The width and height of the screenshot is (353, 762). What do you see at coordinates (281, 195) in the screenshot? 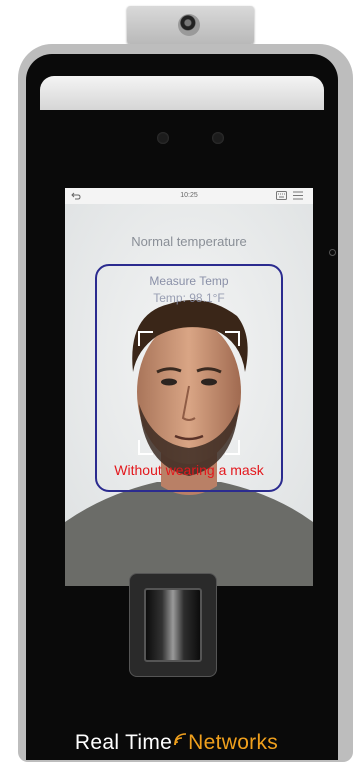
I see `keyboard-icon` at bounding box center [281, 195].